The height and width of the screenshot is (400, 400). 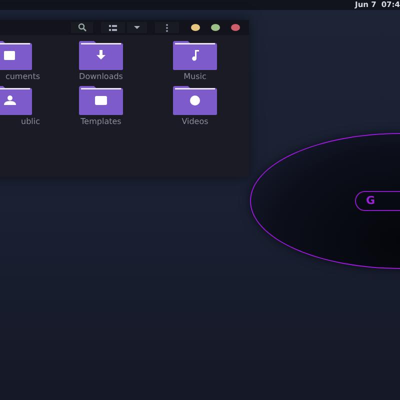 What do you see at coordinates (101, 121) in the screenshot?
I see `folder-label: Templates` at bounding box center [101, 121].